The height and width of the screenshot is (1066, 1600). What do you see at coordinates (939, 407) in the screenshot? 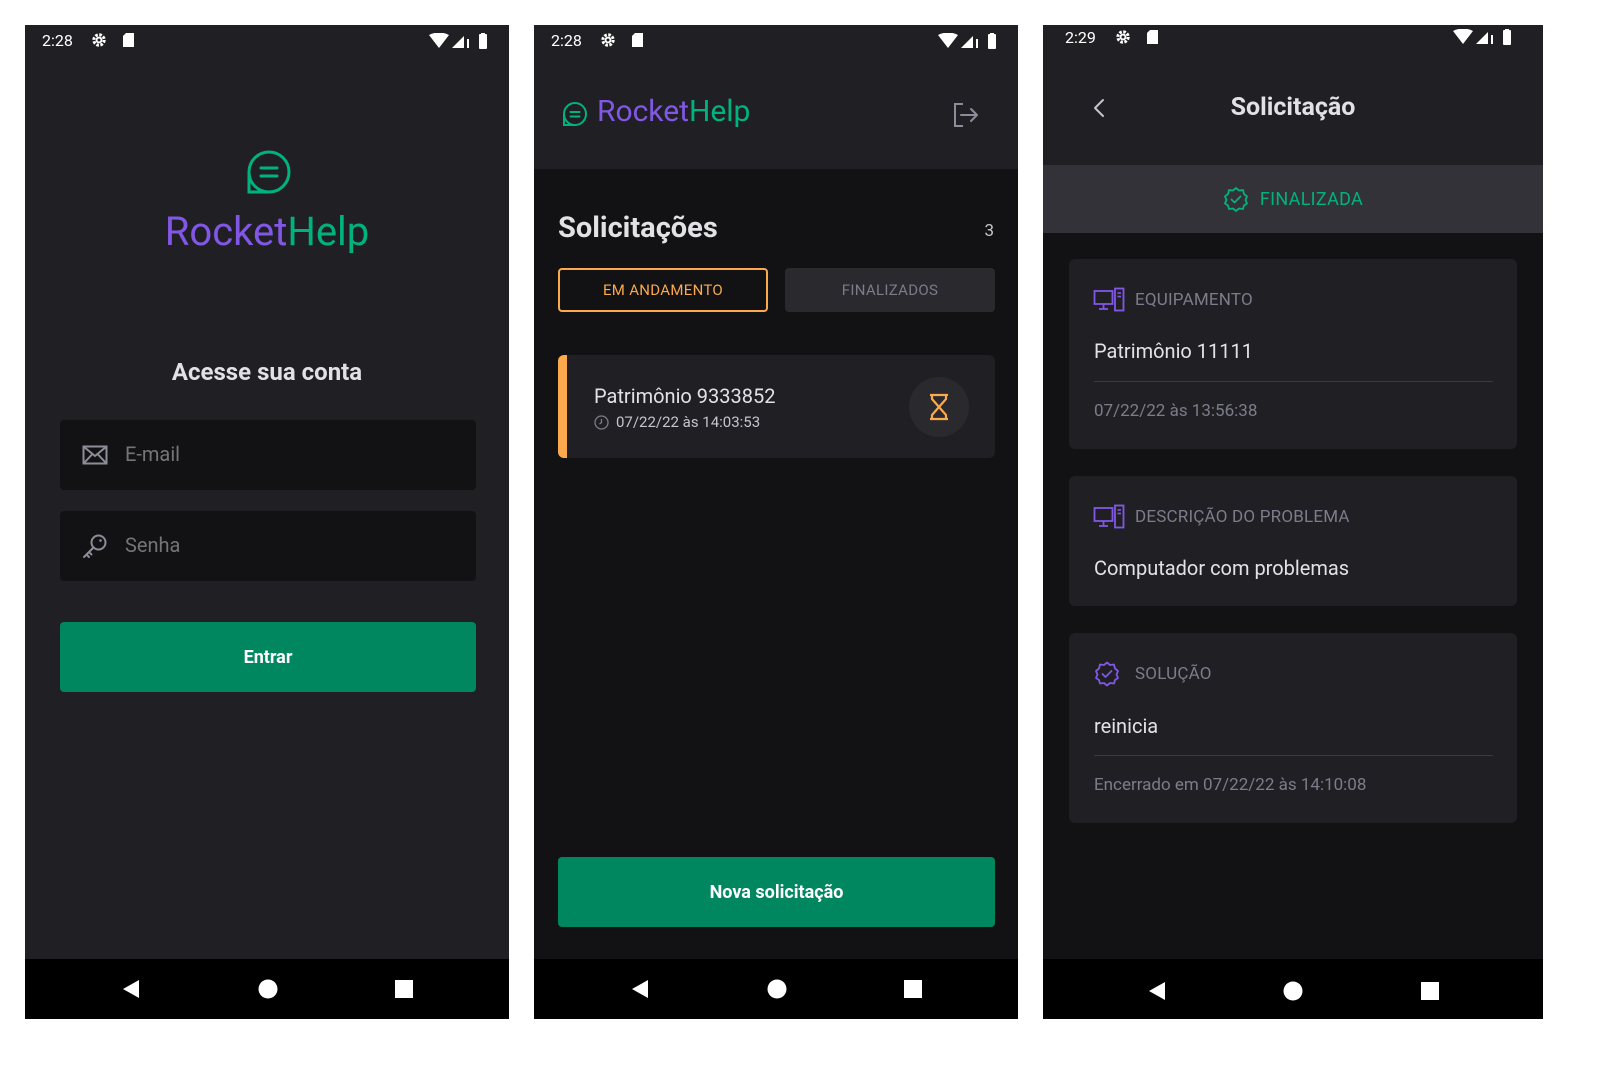
I see `hourglass-icon` at bounding box center [939, 407].